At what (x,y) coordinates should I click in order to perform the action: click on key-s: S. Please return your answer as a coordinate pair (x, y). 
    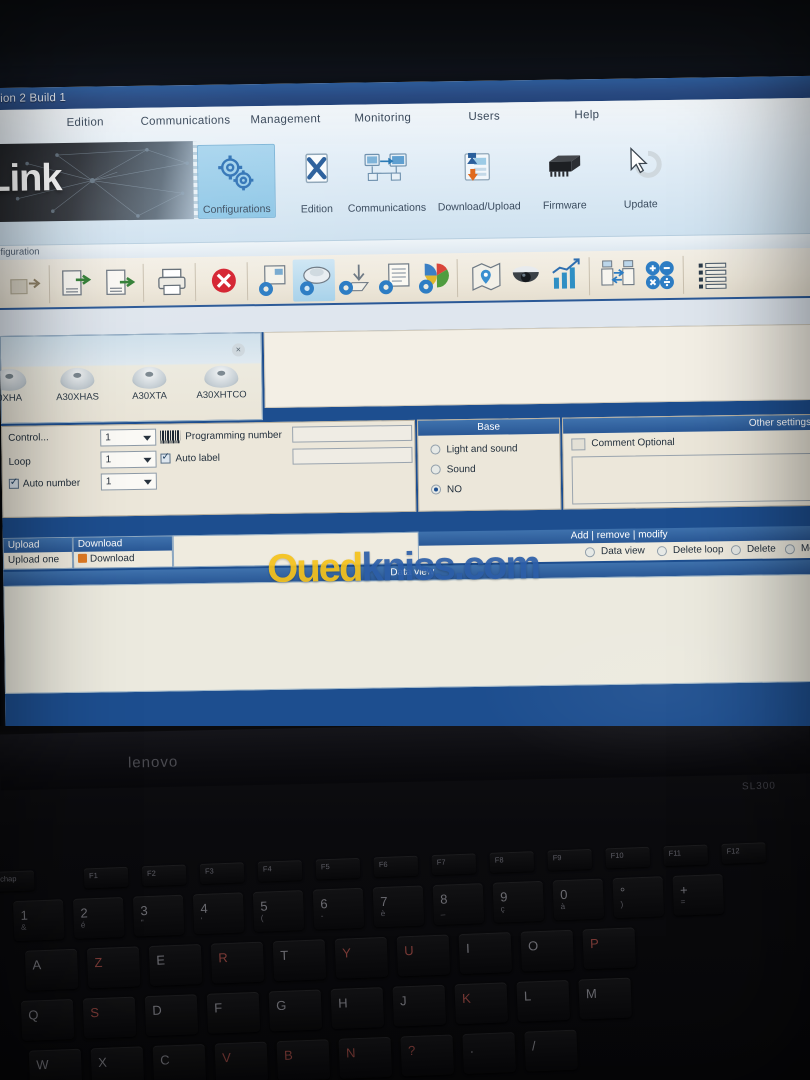
    Looking at the image, I should click on (109, 1017).